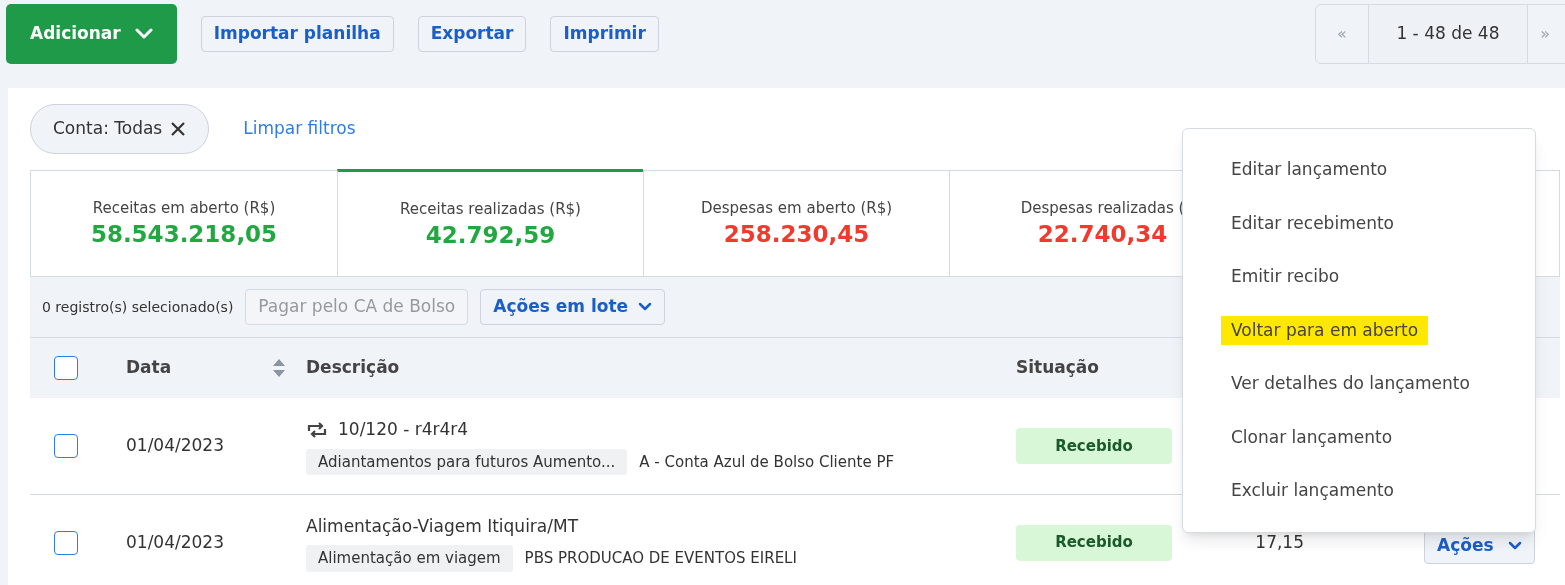 This screenshot has width=1565, height=585. What do you see at coordinates (472, 34) in the screenshot?
I see `toolbar-button: Exportar` at bounding box center [472, 34].